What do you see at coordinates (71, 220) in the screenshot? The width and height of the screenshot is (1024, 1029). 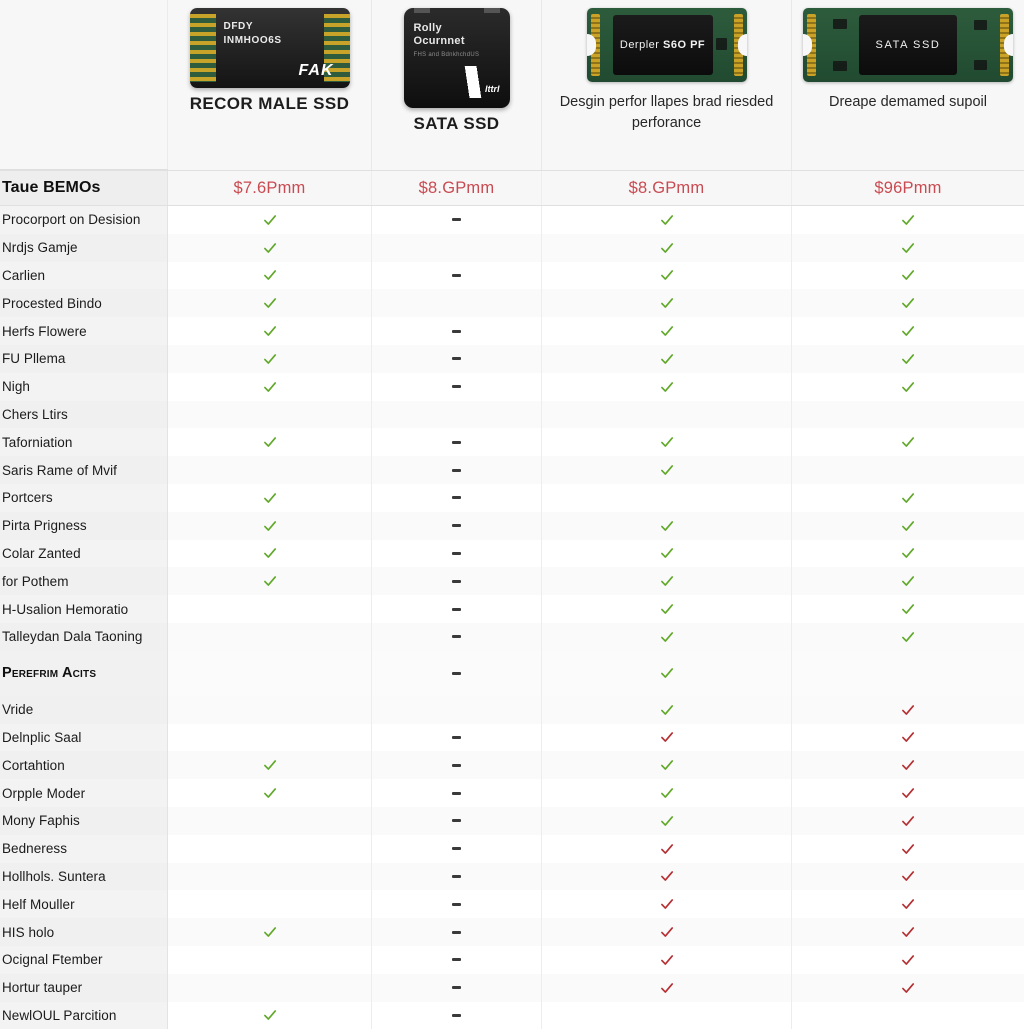 I see `row-label: Procorport on Desision` at bounding box center [71, 220].